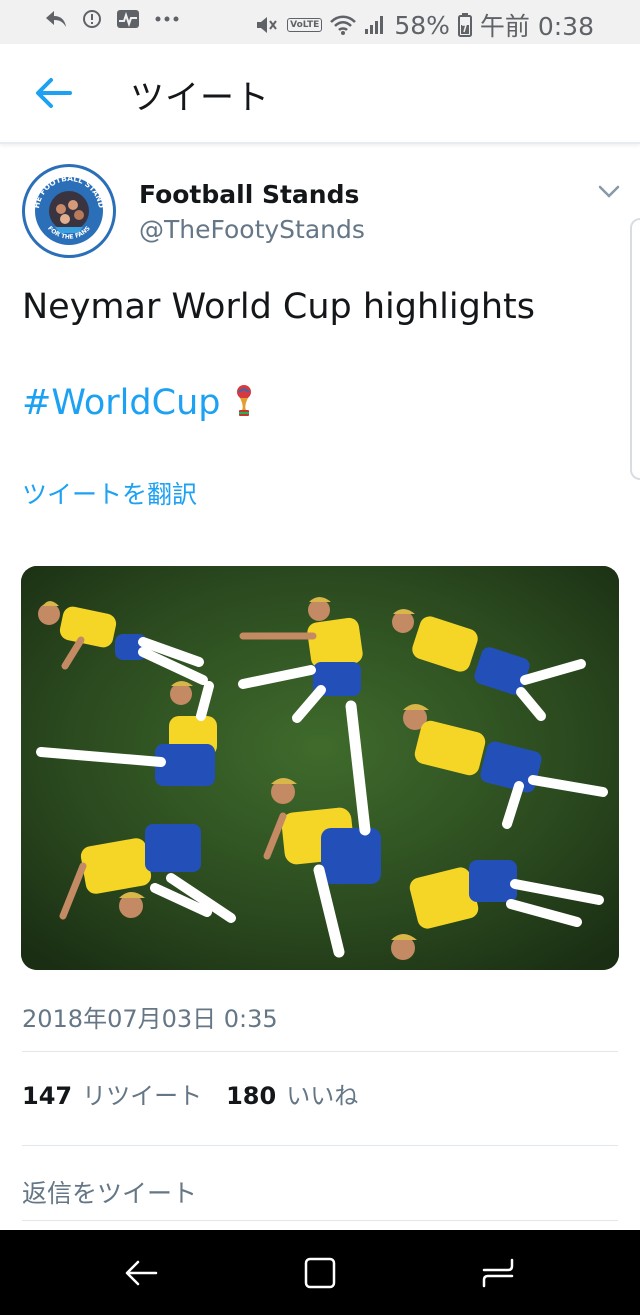  What do you see at coordinates (267, 25) in the screenshot?
I see `mute-icon` at bounding box center [267, 25].